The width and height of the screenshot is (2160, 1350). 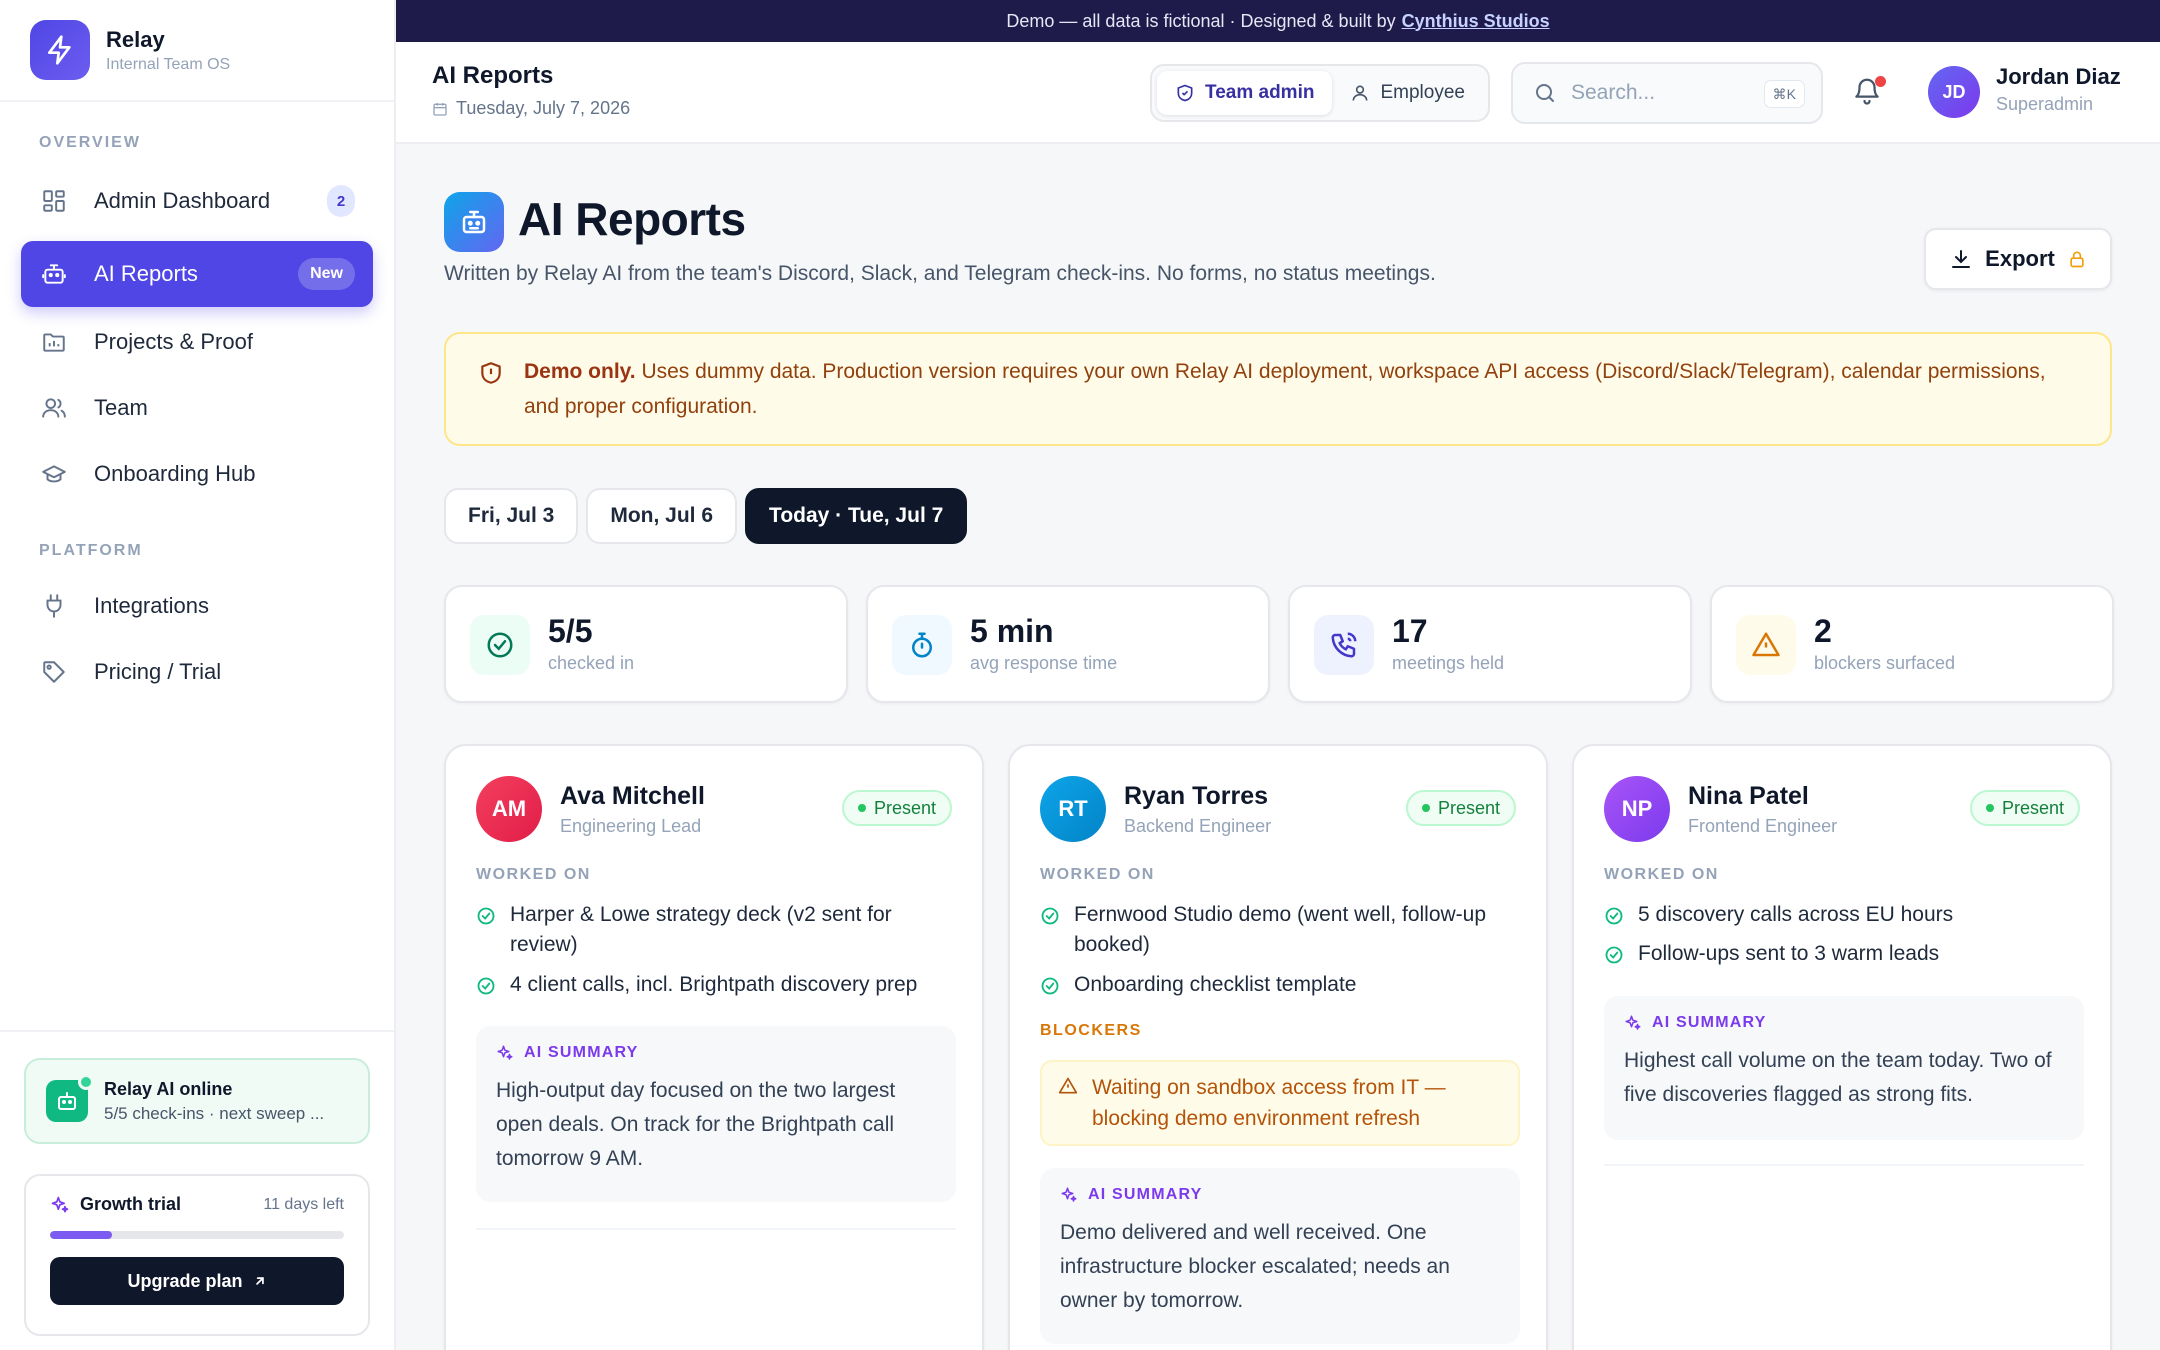 I want to click on stat-value: 5/5, so click(x=570, y=631).